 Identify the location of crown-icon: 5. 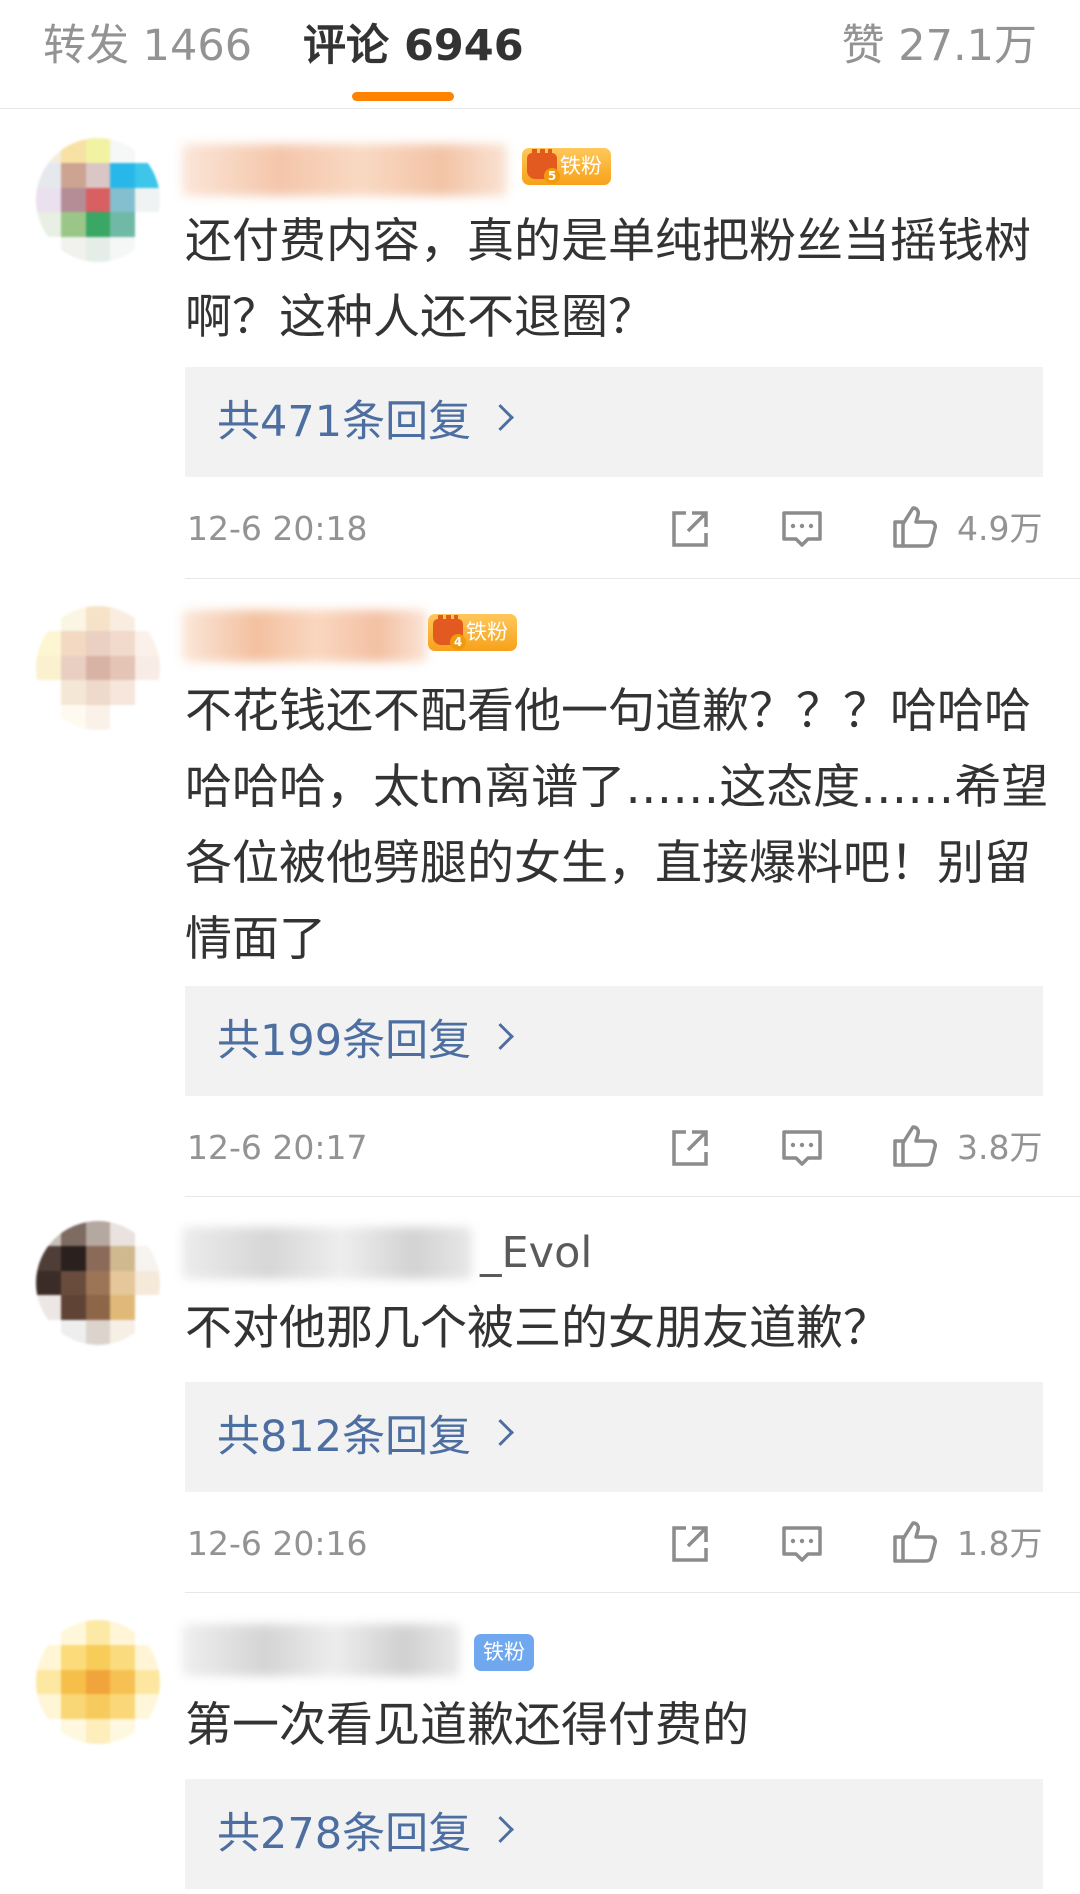
(541, 166).